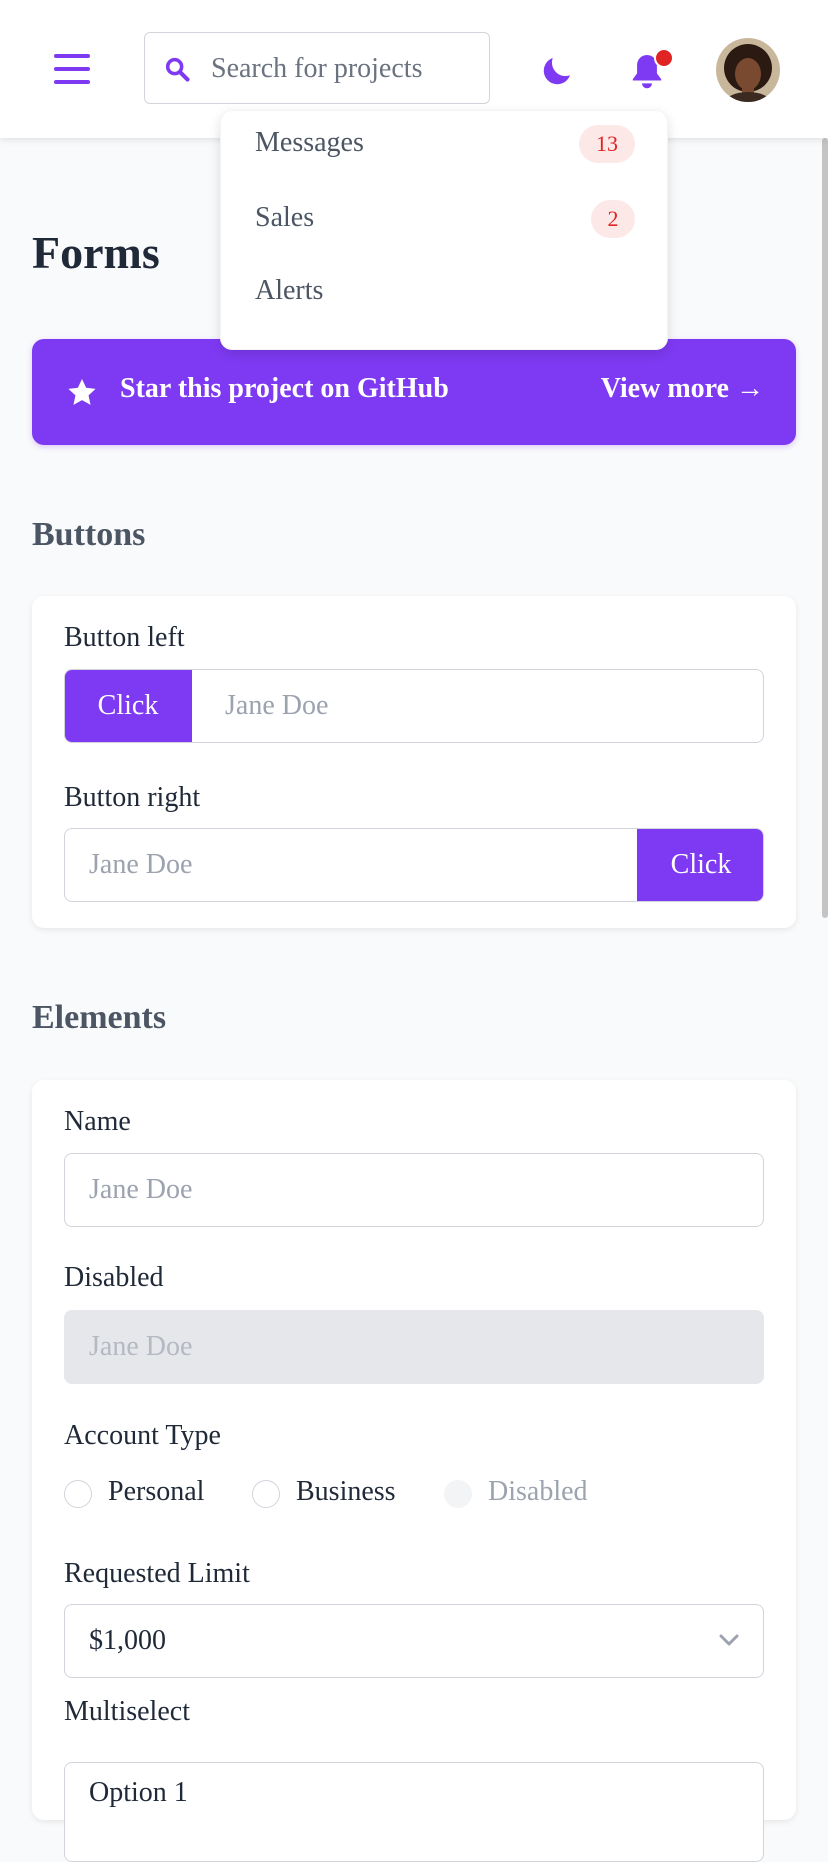 The height and width of the screenshot is (1862, 828). What do you see at coordinates (700, 865) in the screenshot?
I see `click-button-right: Click` at bounding box center [700, 865].